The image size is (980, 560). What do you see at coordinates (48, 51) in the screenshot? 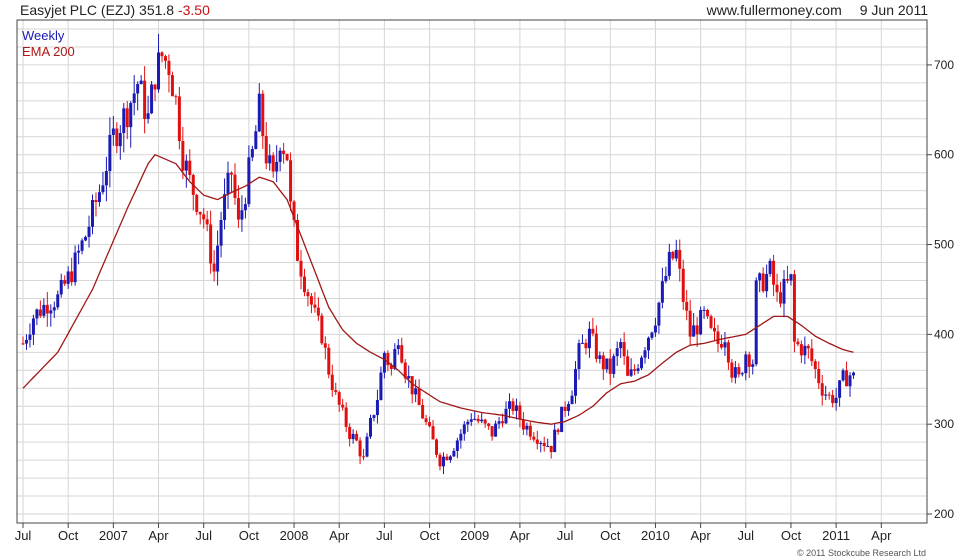
I see `legend-ema: EMA 200` at bounding box center [48, 51].